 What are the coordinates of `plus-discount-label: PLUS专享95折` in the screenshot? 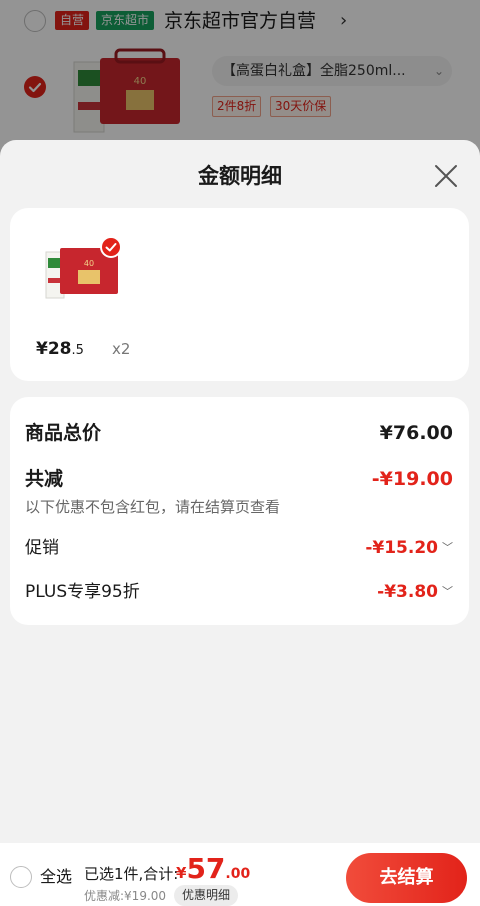 It's located at (82, 592).